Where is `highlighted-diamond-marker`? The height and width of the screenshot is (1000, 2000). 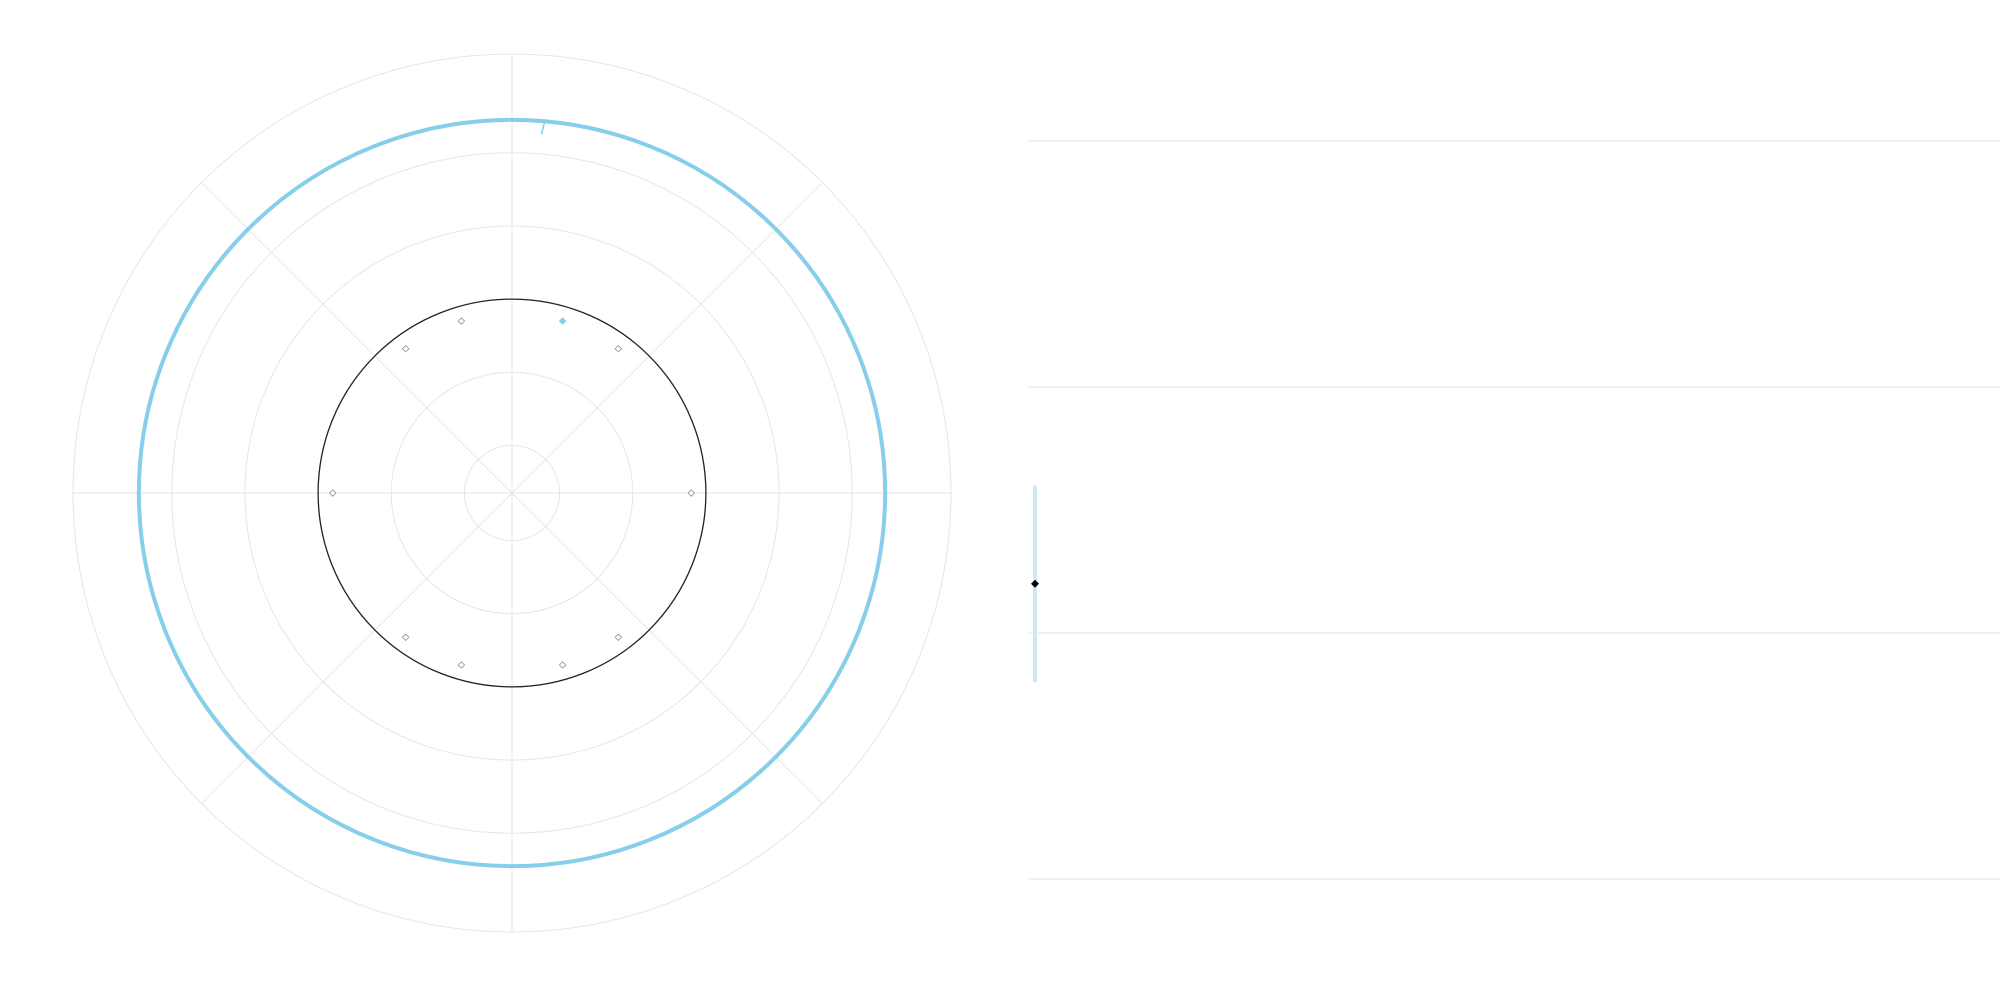
highlighted-diamond-marker is located at coordinates (562, 321).